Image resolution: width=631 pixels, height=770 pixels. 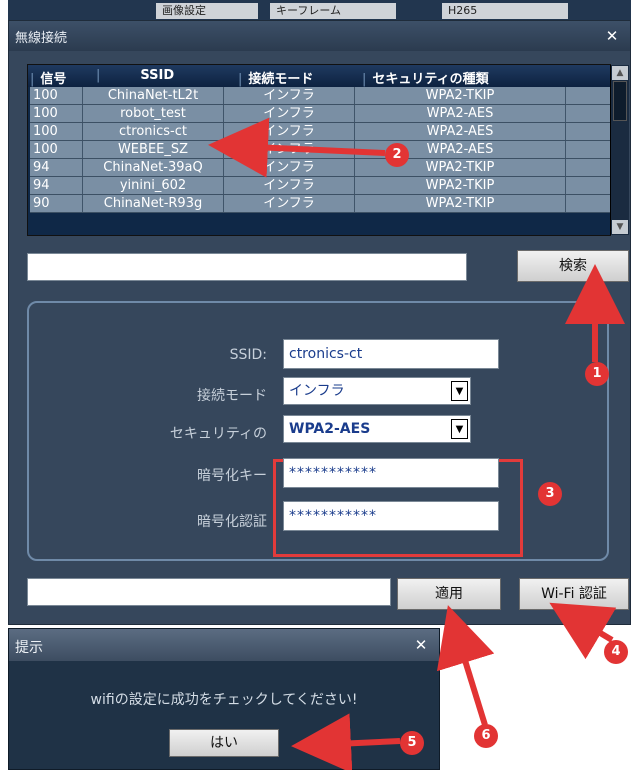 I want to click on arrow-to-ssid-row, so click(x=297, y=147).